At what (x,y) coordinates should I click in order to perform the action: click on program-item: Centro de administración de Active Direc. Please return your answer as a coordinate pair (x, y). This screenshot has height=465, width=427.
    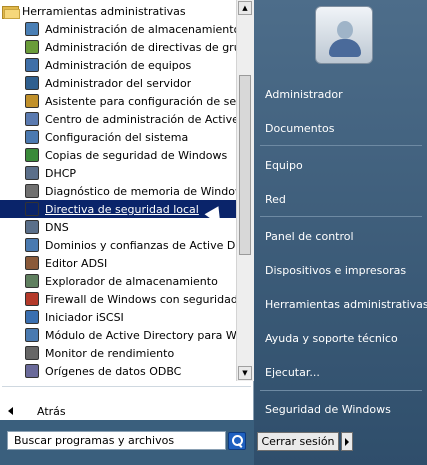
    Looking at the image, I should click on (118, 119).